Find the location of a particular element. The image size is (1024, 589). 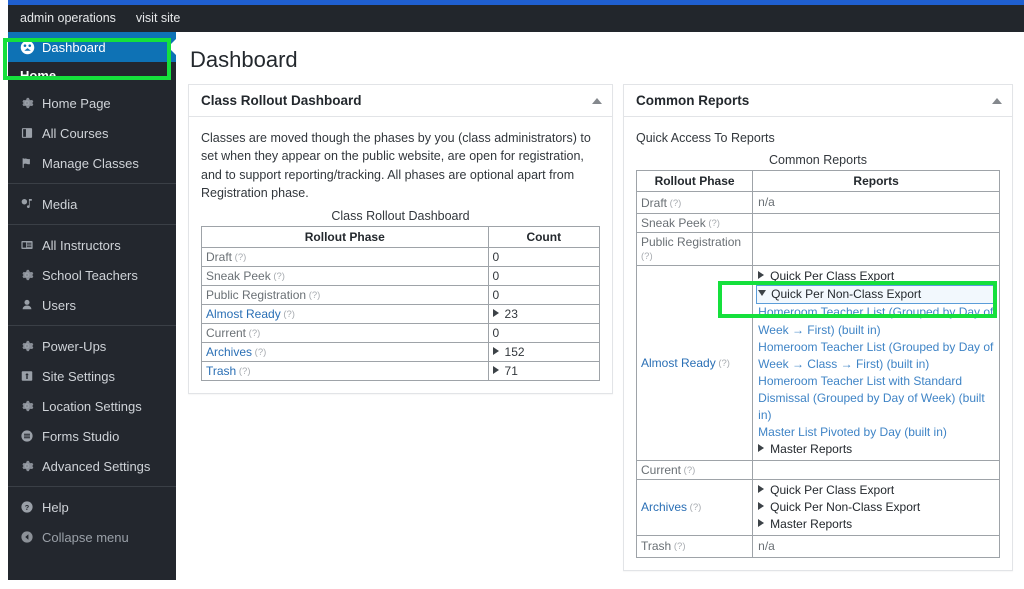

sidebar-item-media: Media is located at coordinates (92, 204).